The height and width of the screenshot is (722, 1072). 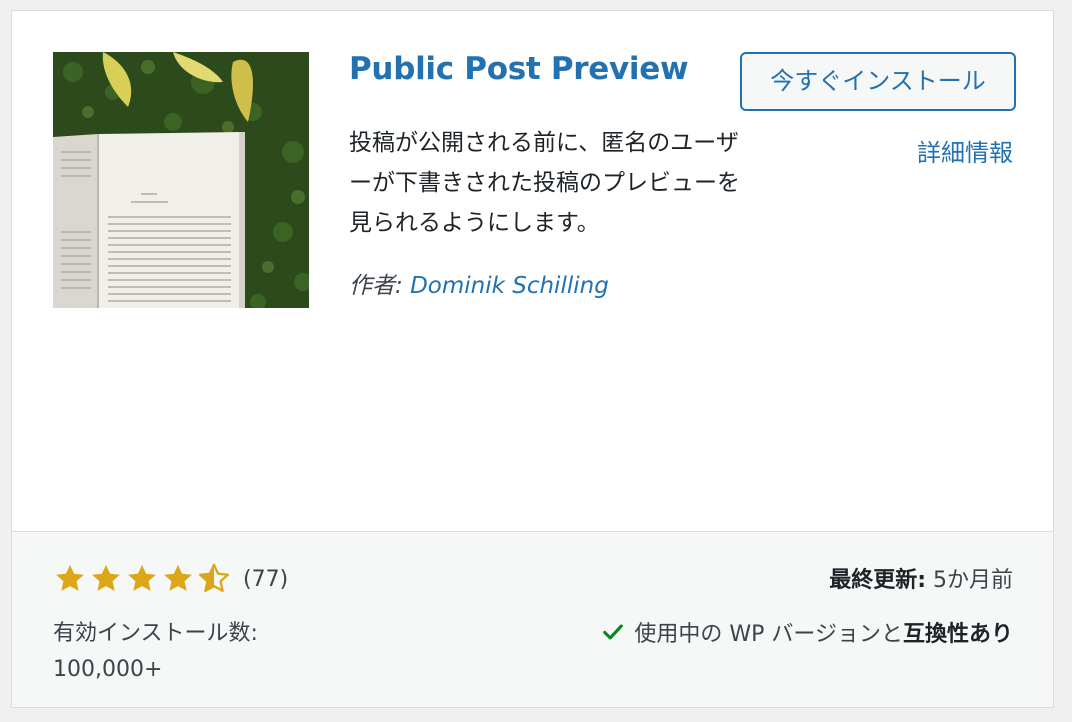 I want to click on last-updated: 最終更新: 5か月前, so click(x=921, y=578).